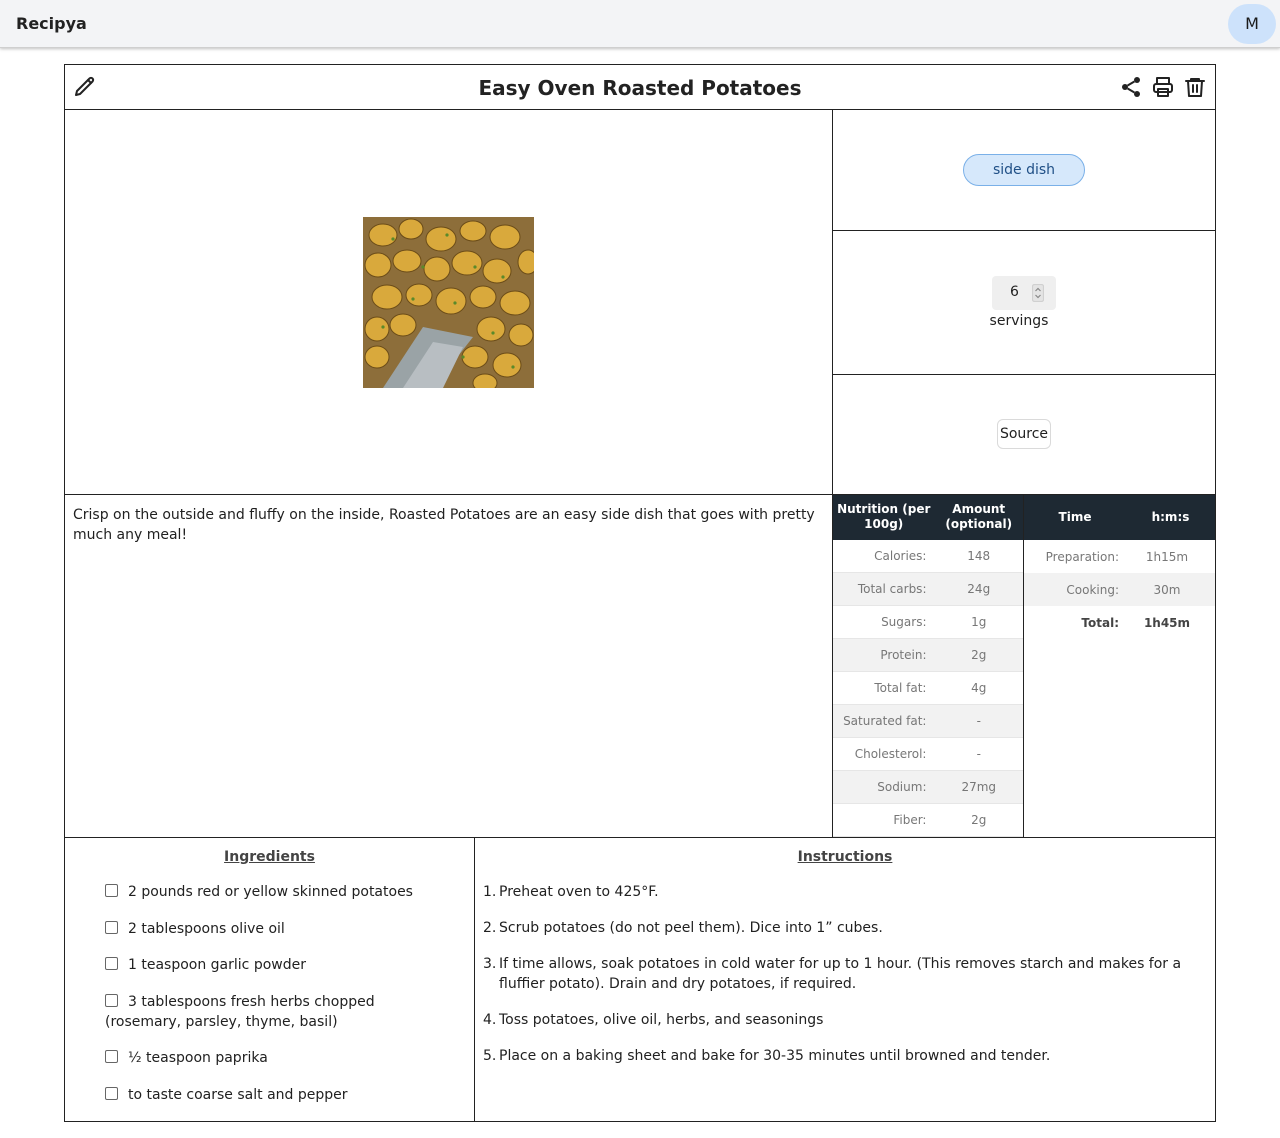 This screenshot has width=1280, height=1138. What do you see at coordinates (928, 655) in the screenshot?
I see `table-row: Protein: 2g` at bounding box center [928, 655].